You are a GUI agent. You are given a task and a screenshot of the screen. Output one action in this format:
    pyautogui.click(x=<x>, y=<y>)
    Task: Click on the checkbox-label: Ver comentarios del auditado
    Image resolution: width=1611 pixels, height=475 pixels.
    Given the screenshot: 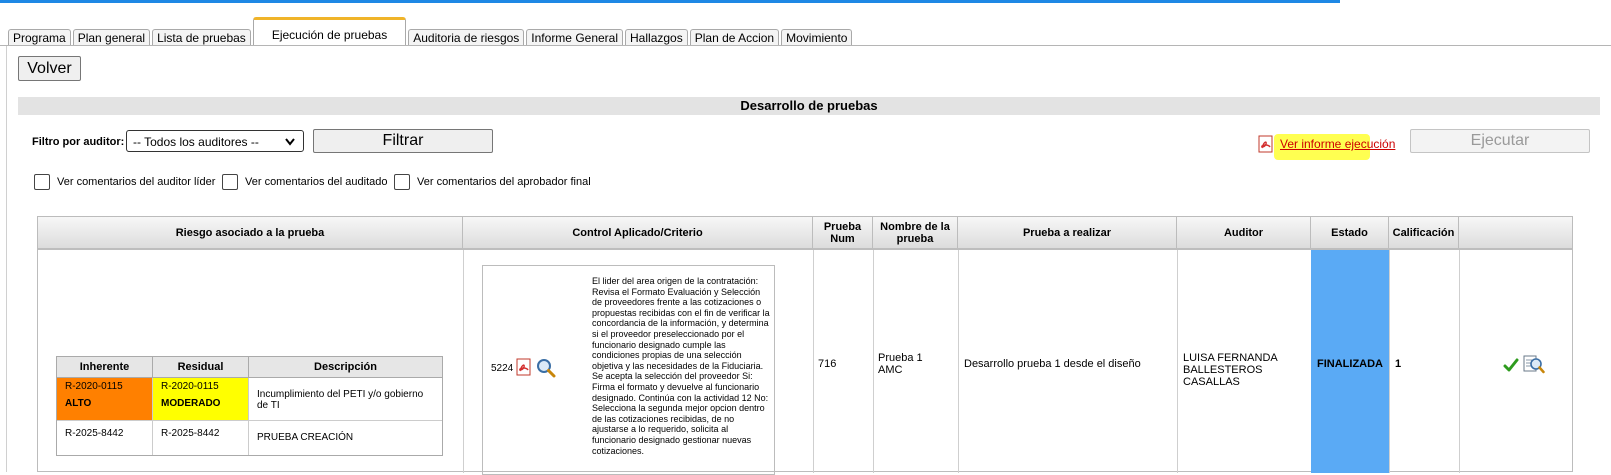 What is the action you would take?
    pyautogui.click(x=316, y=182)
    